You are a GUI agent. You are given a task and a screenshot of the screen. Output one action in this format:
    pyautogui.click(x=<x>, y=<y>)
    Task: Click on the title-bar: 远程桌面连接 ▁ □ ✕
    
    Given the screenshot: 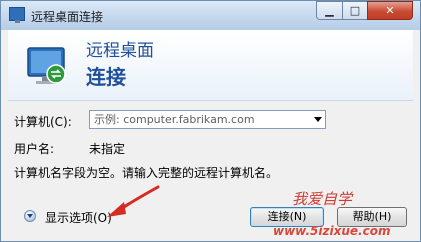 What is the action you would take?
    pyautogui.click(x=210, y=15)
    